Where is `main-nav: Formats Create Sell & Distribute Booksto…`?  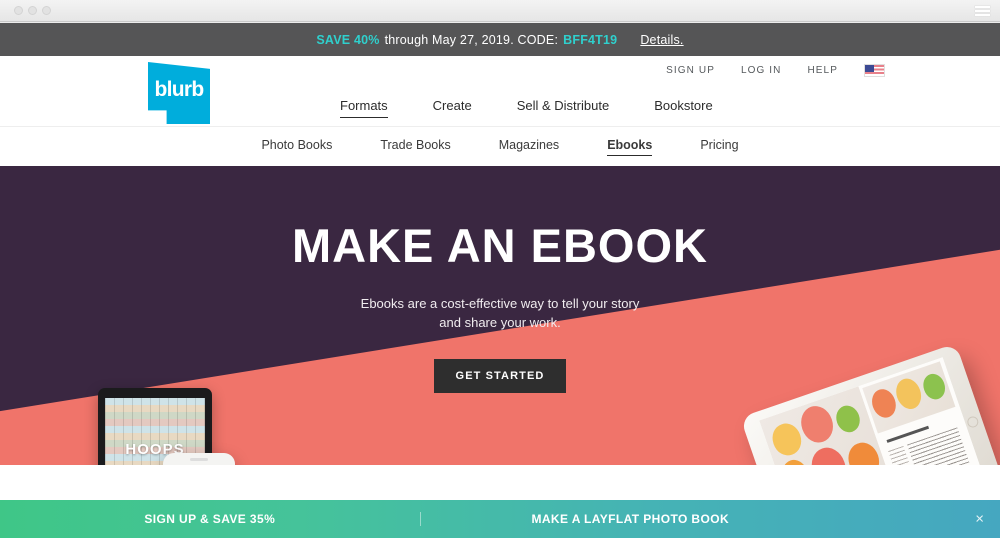
main-nav: Formats Create Sell & Distribute Booksto… is located at coordinates (526, 108).